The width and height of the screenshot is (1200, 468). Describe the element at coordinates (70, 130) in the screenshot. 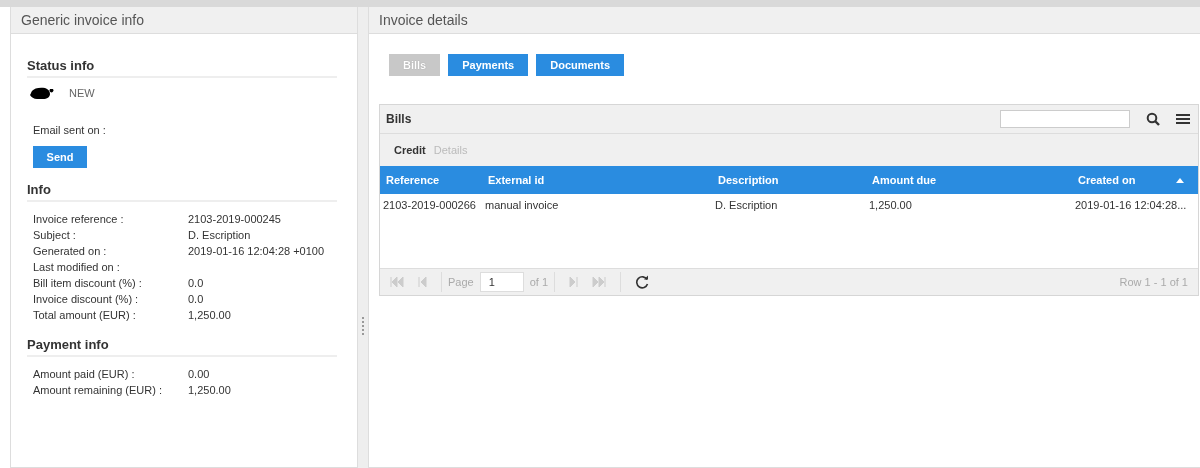

I see `email-label: Email sent on :` at that location.